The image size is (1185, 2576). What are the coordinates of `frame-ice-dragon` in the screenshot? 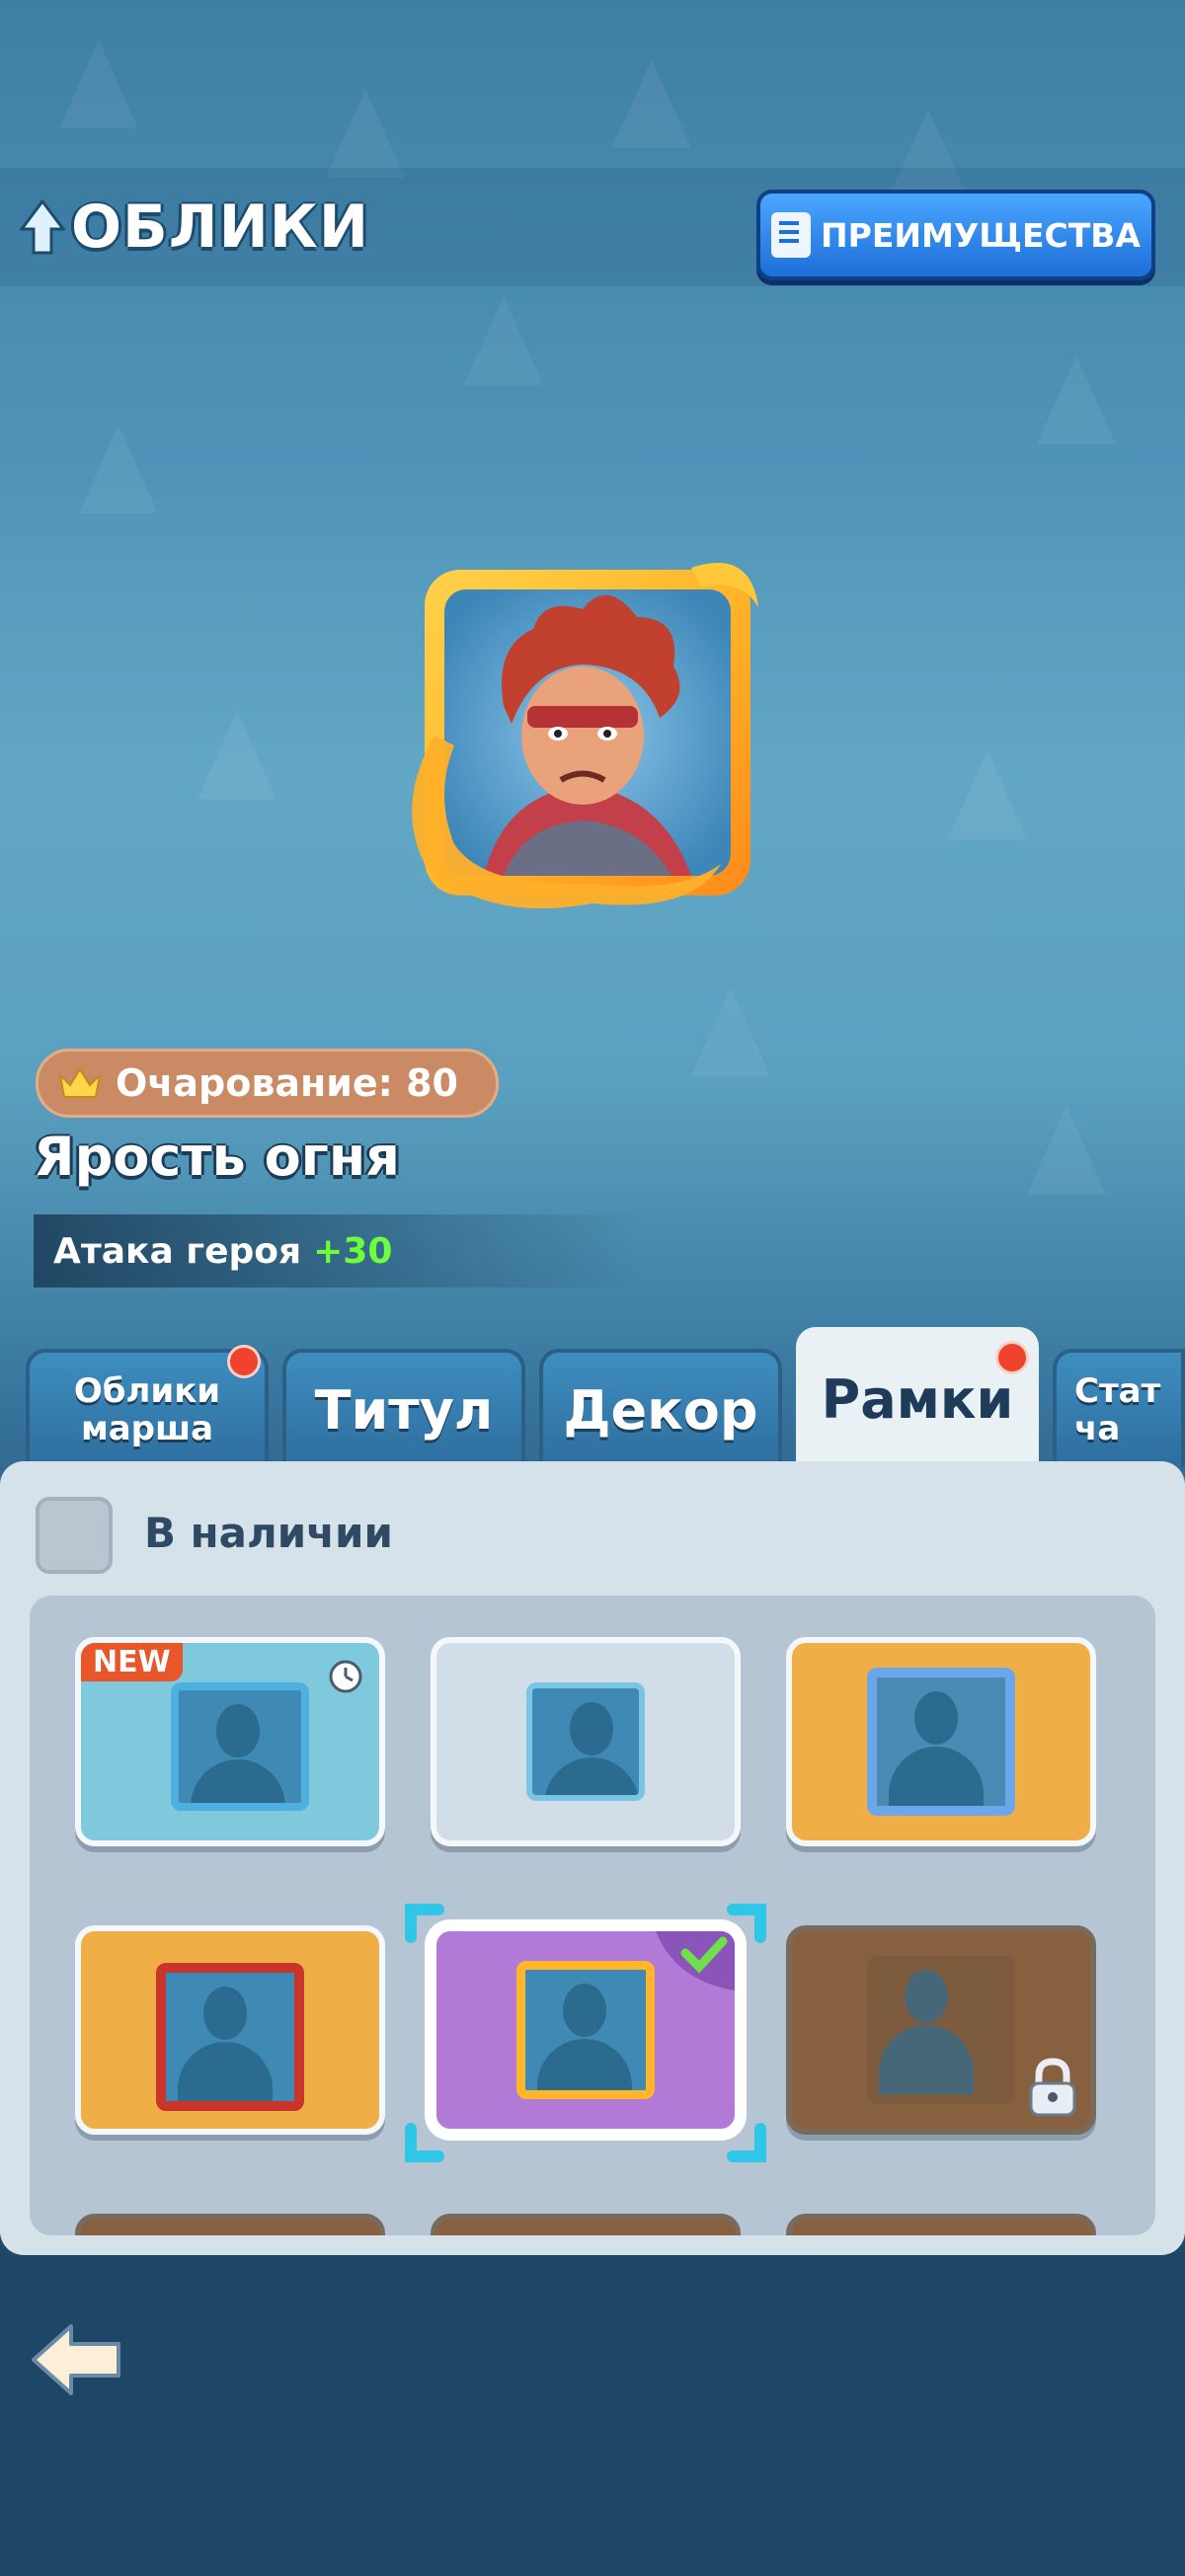 It's located at (941, 1741).